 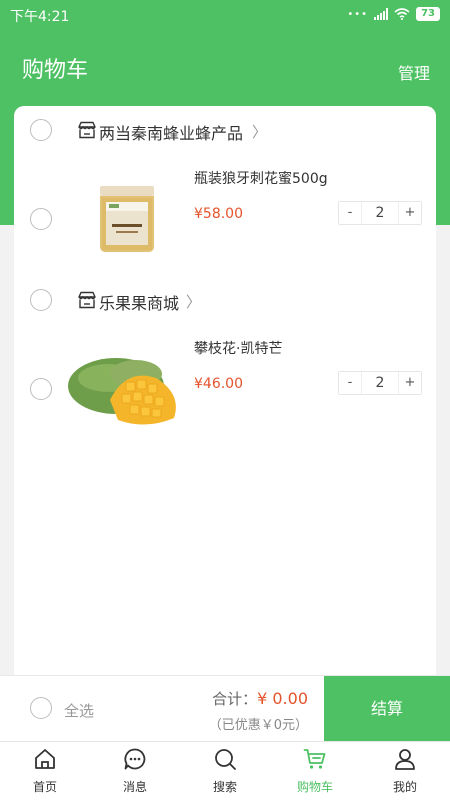 What do you see at coordinates (225, 300) in the screenshot?
I see `shop-header: 乐果果商城 〉` at bounding box center [225, 300].